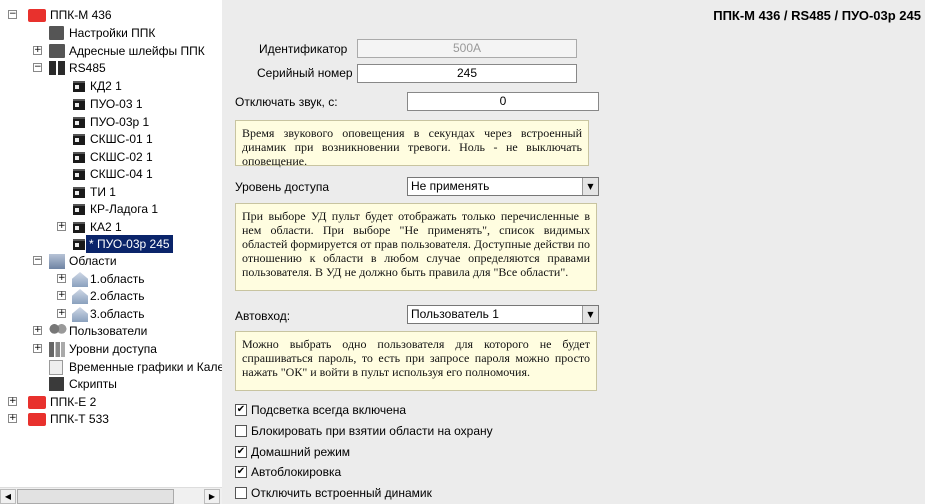 The image size is (925, 504). I want to click on tree-node-ppk-m-436: − ППК-М 436, so click(110, 15).